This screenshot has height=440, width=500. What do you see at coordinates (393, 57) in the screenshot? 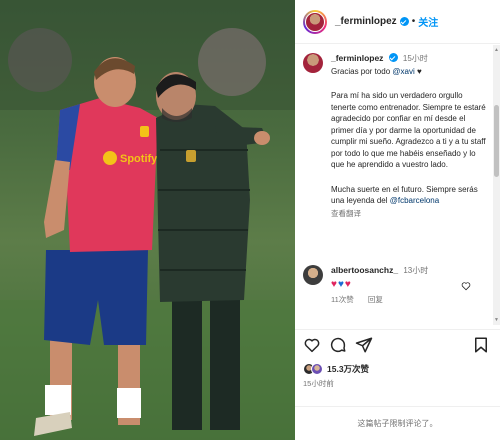
I see `caption-verified-icon` at bounding box center [393, 57].